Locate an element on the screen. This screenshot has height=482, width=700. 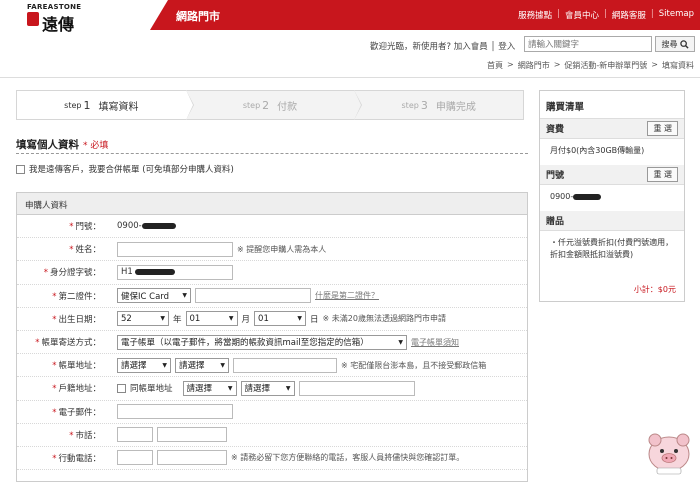
existing-customer-checkbox is located at coordinates (20, 169).